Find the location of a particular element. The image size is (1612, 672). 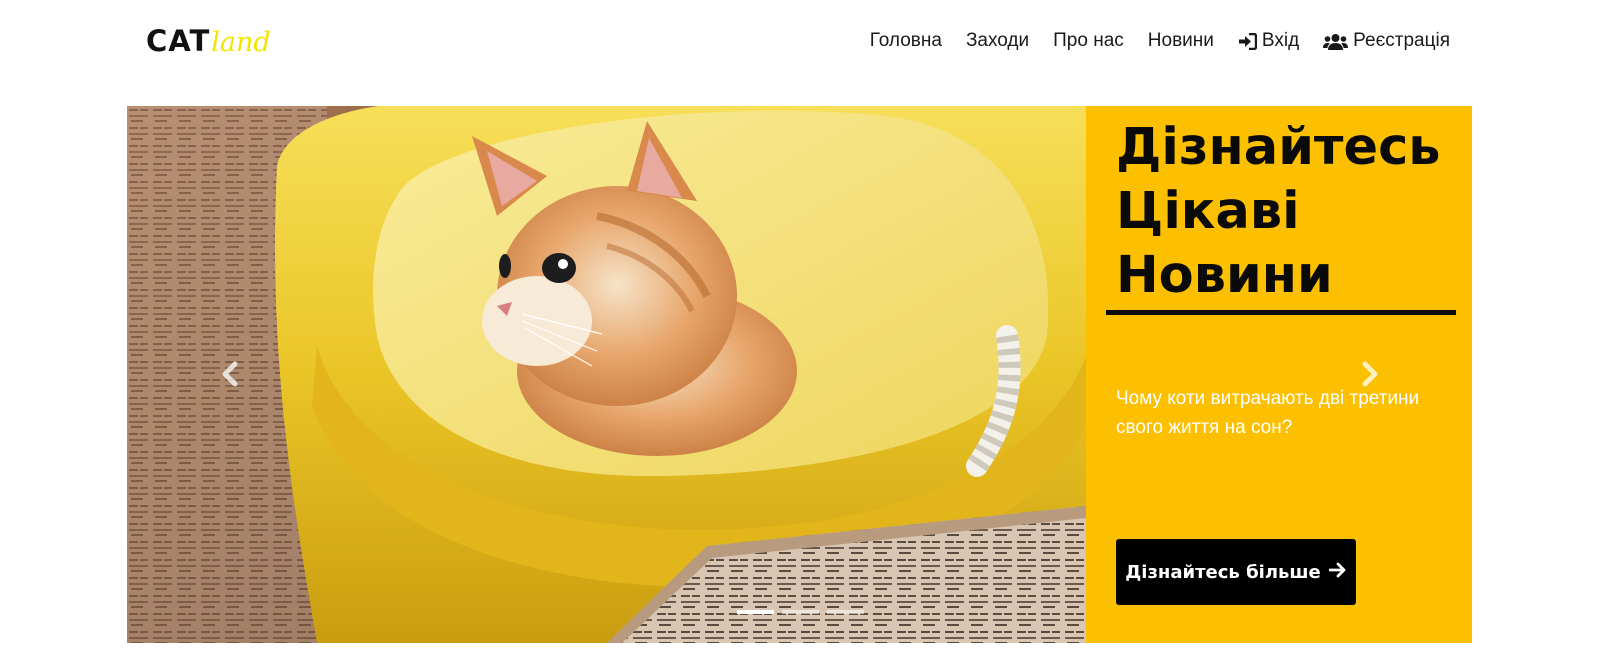

hero-title: Дізнайтесь Цікаві Новини is located at coordinates (1286, 212).